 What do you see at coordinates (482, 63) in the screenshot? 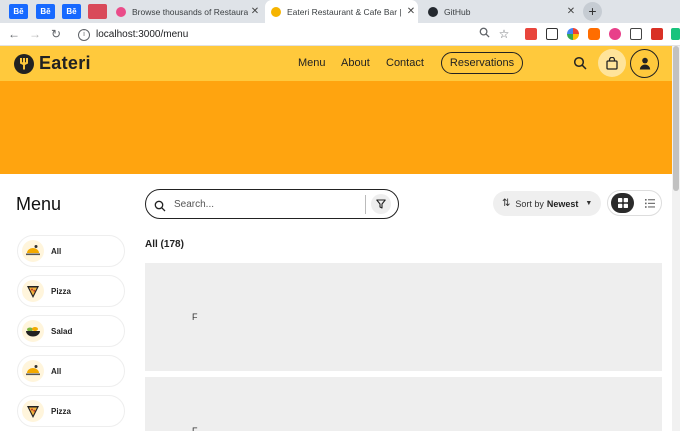
I see `reservations-button: Reservations` at bounding box center [482, 63].